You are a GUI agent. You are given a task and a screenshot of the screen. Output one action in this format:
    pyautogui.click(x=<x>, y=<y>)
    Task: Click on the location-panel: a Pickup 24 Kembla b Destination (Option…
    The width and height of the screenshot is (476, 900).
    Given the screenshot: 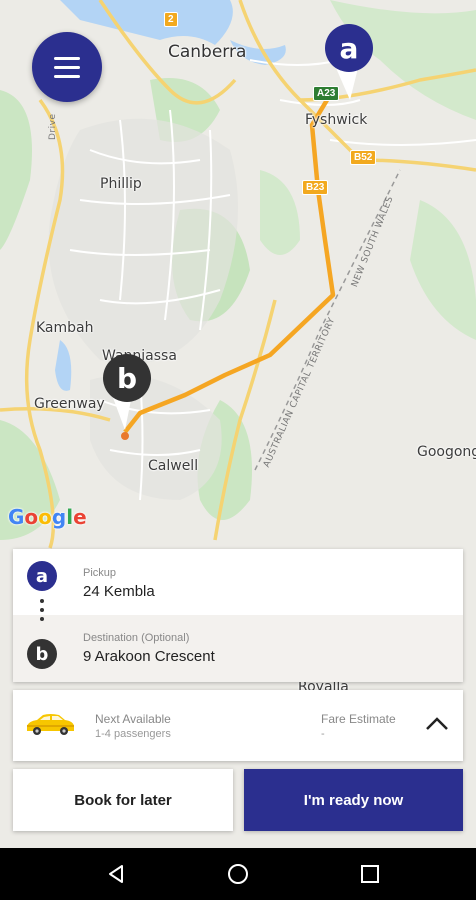 What is the action you would take?
    pyautogui.click(x=238, y=615)
    